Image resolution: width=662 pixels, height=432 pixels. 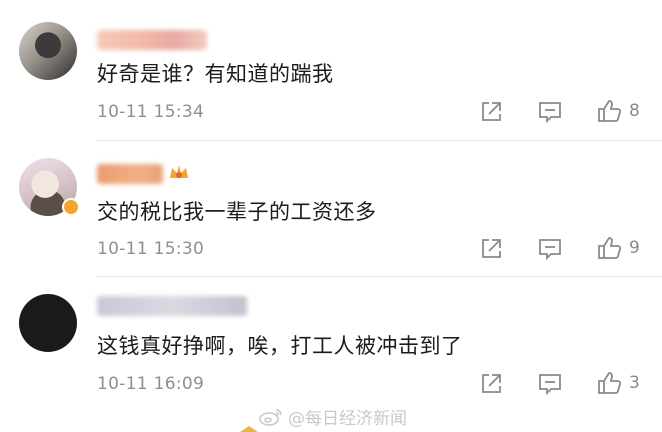 I want to click on like-button: 9, so click(x=618, y=248).